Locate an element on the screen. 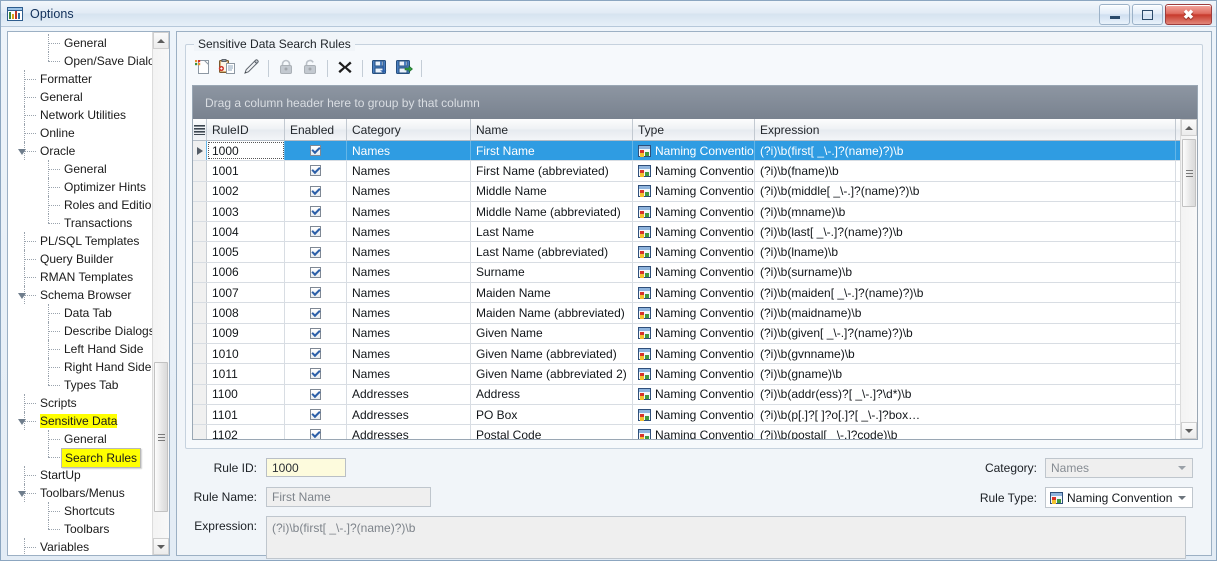  rule-type-select: Naming Convention is located at coordinates (1119, 497).